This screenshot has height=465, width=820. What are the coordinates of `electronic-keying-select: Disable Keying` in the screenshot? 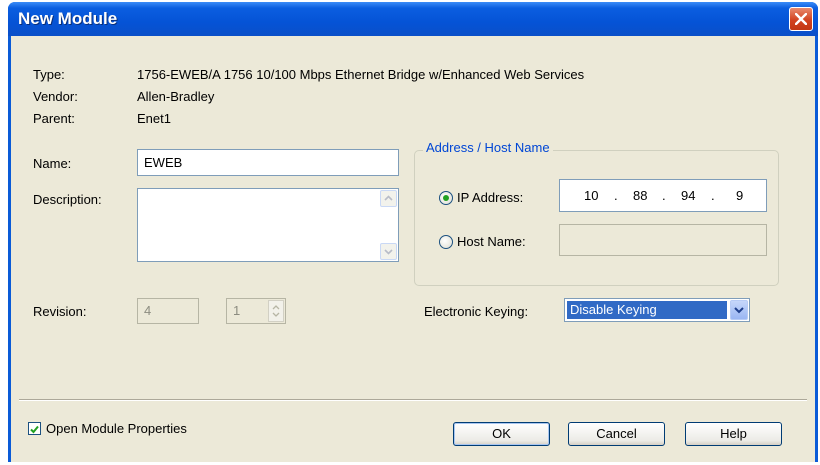 It's located at (657, 310).